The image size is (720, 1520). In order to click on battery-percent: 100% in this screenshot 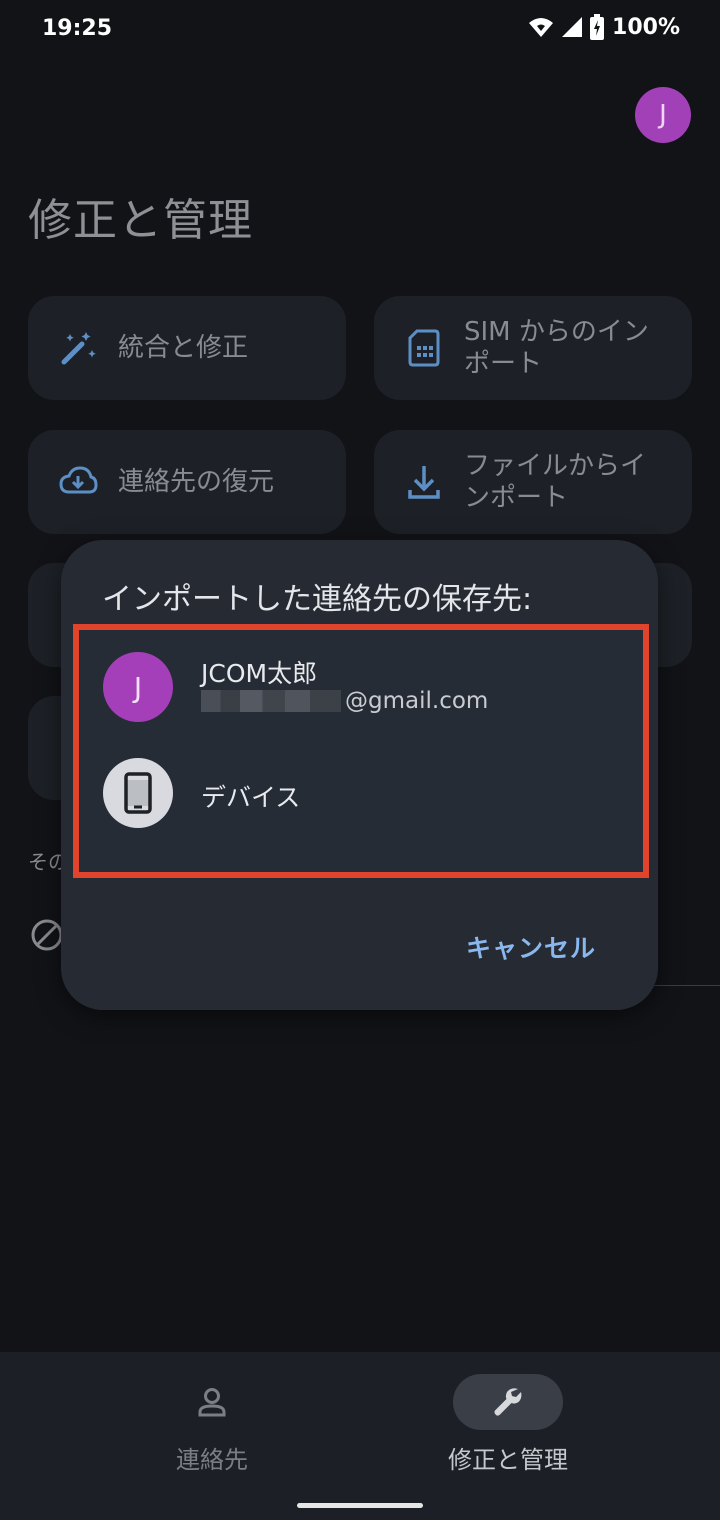, I will do `click(646, 27)`.